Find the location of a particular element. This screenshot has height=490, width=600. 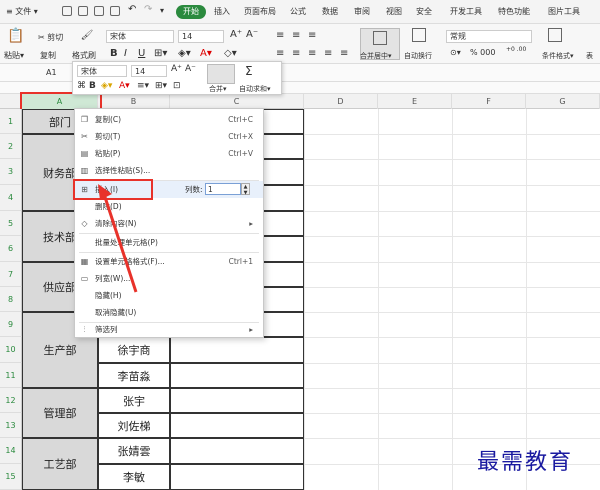

dept-cell-craft: 工艺部 is located at coordinates (60, 464).